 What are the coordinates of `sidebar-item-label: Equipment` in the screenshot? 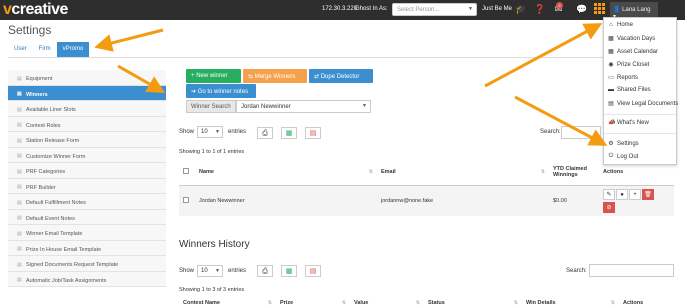 It's located at (39, 79).